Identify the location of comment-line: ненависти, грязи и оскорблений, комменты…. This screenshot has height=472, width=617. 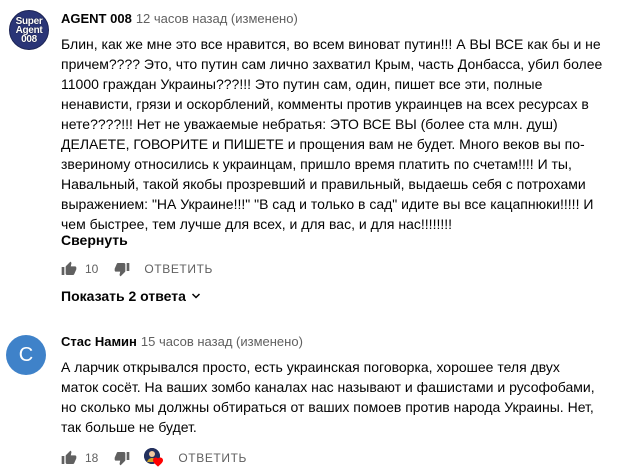
(325, 104).